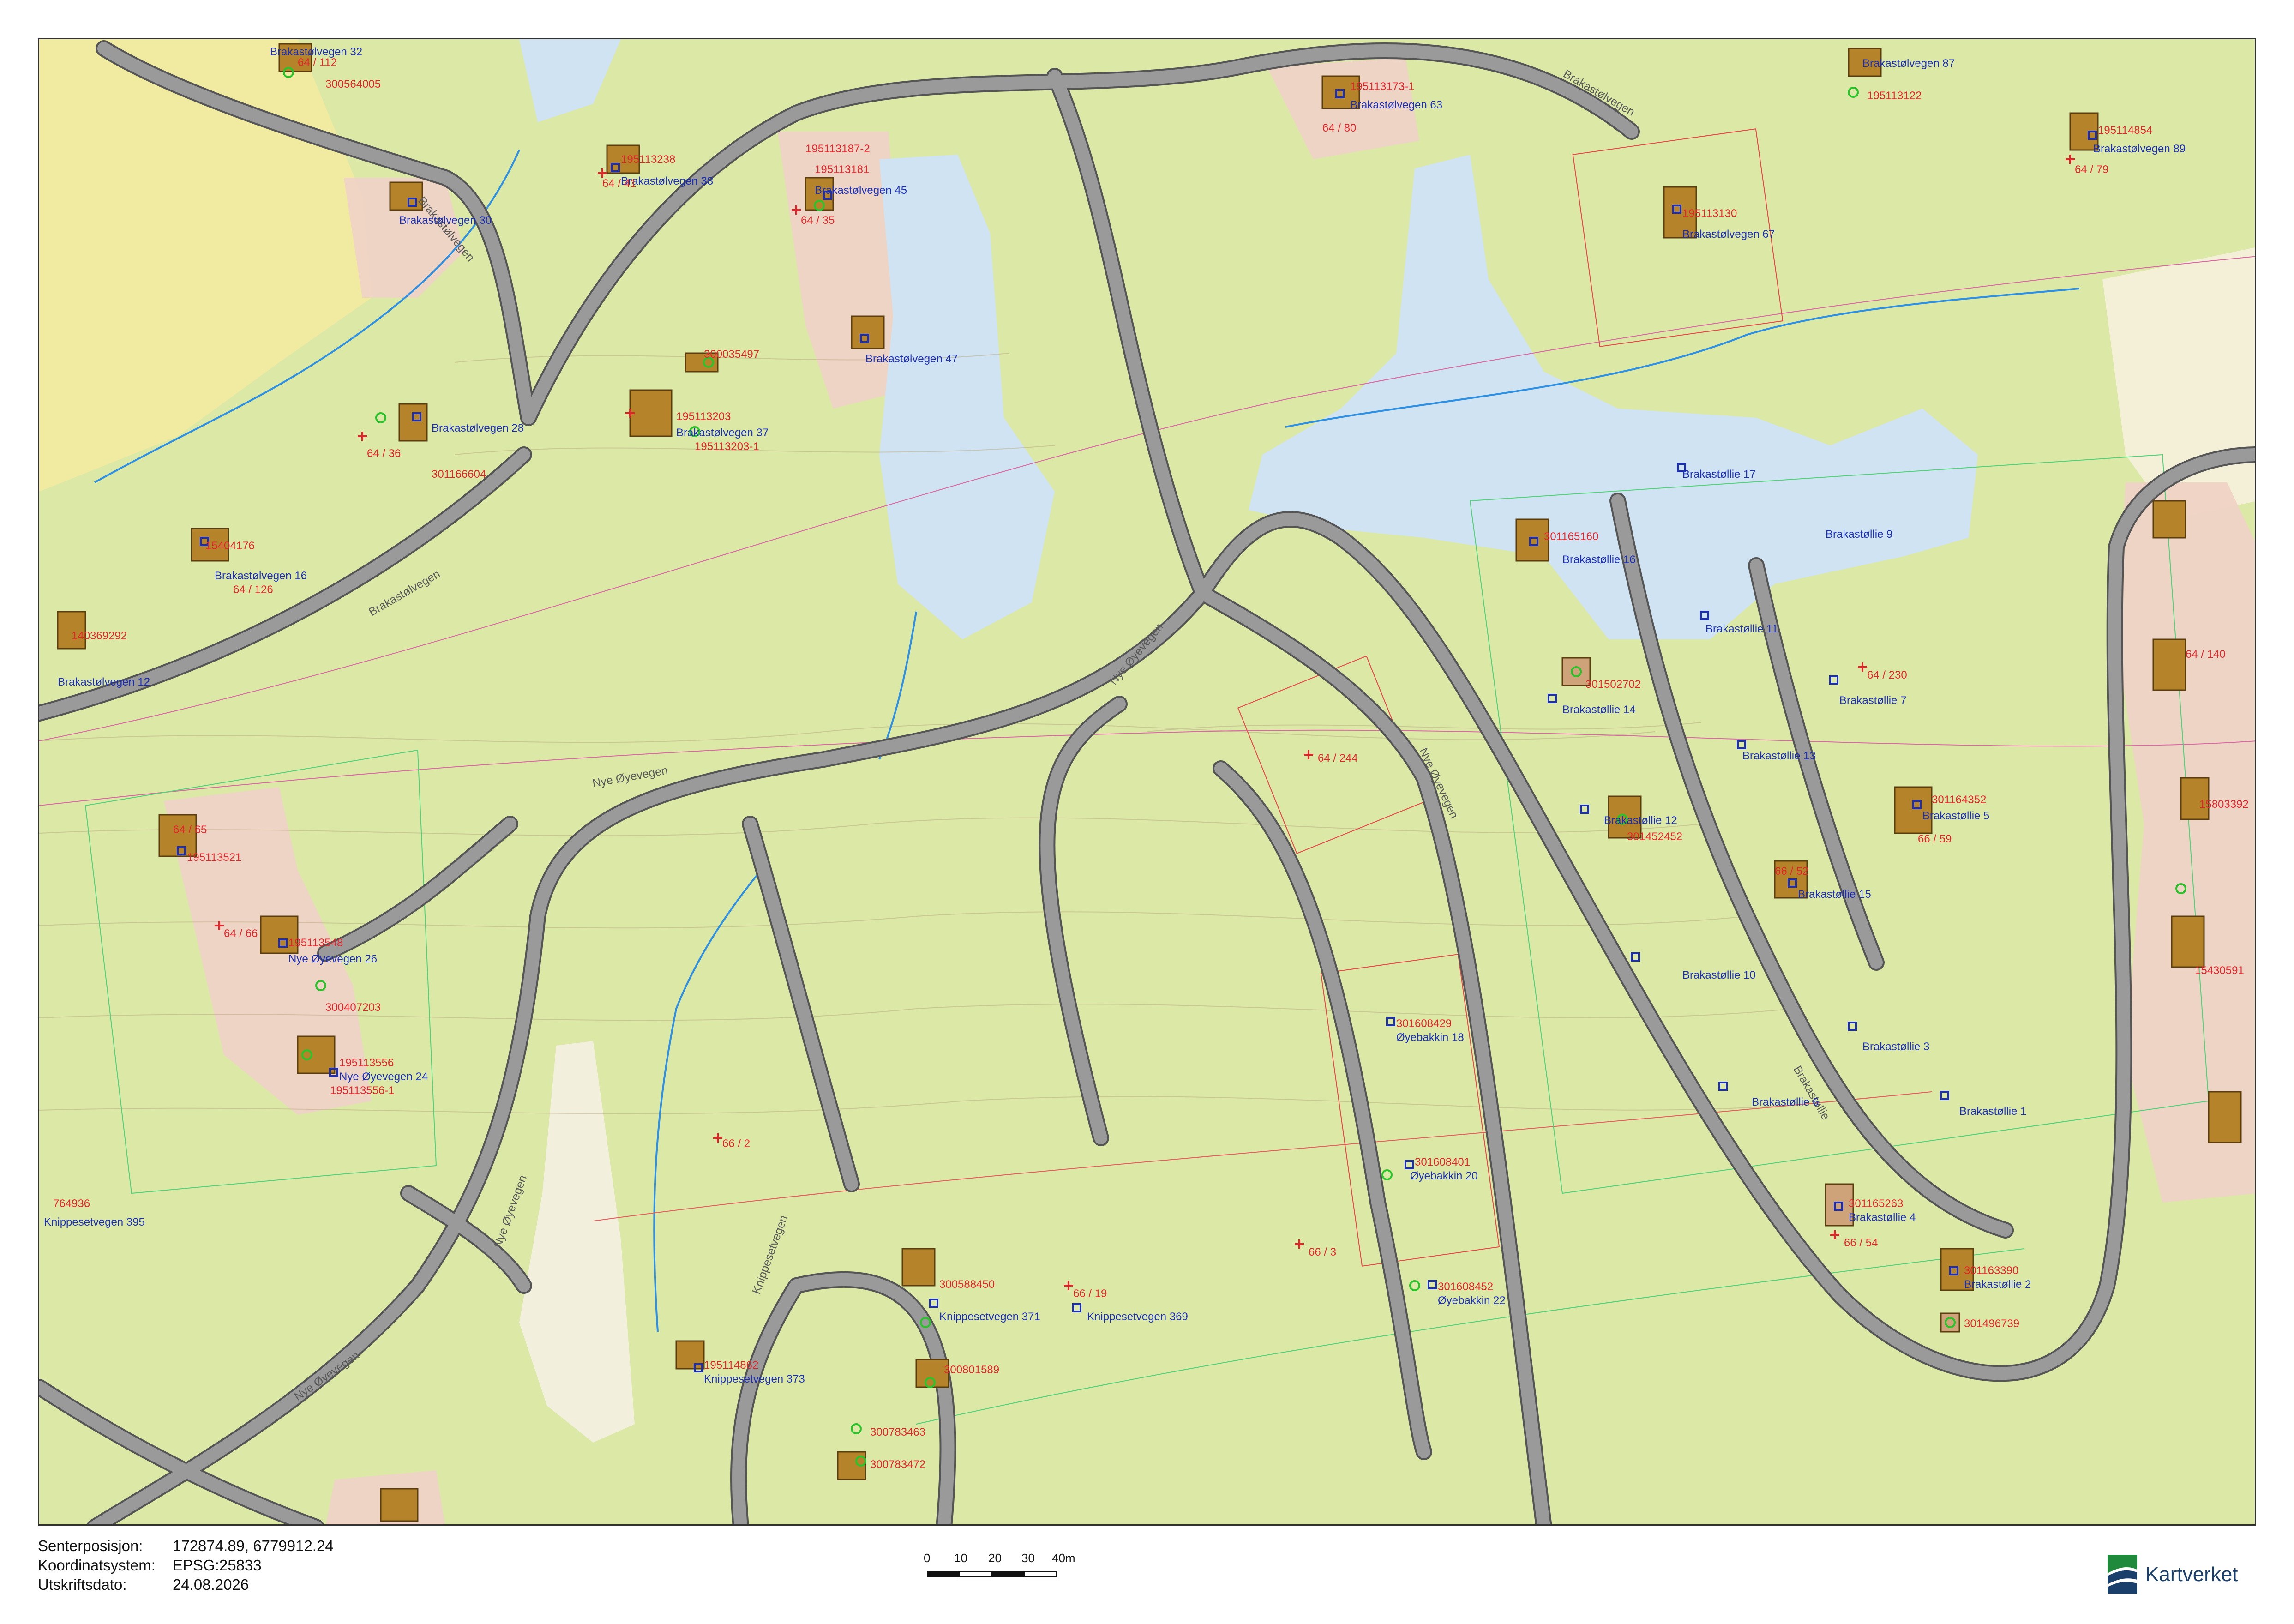  I want to click on address-label: Brakastøllie 6, so click(1785, 1102).